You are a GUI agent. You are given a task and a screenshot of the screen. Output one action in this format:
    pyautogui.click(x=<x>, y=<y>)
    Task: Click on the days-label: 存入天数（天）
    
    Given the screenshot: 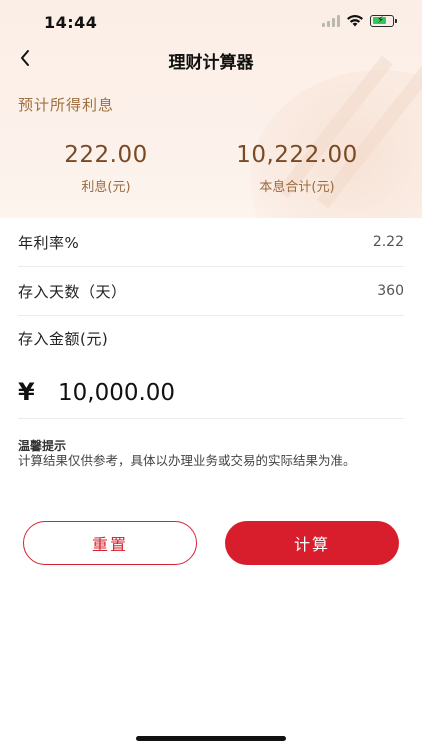 What is the action you would take?
    pyautogui.click(x=72, y=291)
    